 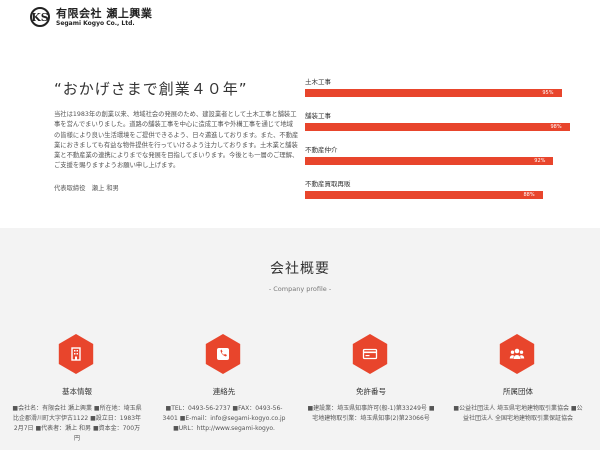 I want to click on company-name-en: Segami Kogyo Co., Ltd., so click(x=95, y=23).